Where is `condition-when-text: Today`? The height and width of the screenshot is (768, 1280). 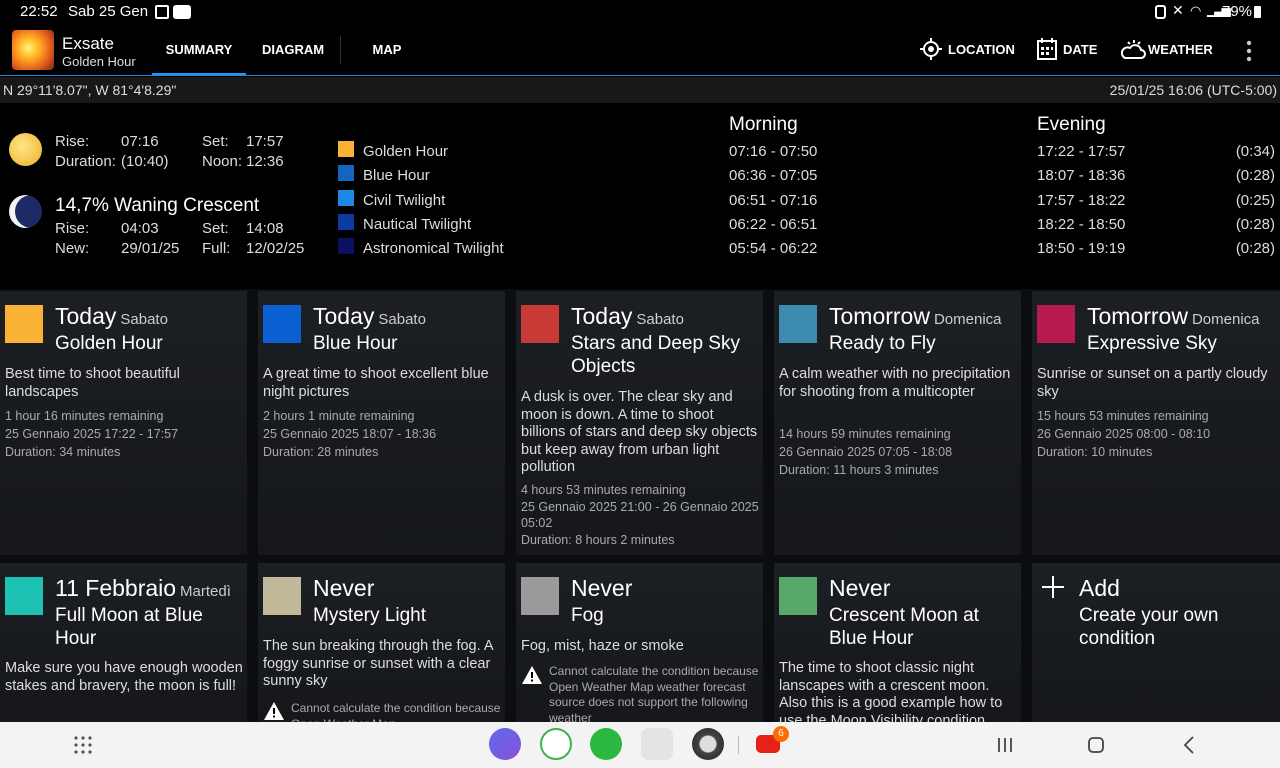 condition-when-text: Today is located at coordinates (86, 316).